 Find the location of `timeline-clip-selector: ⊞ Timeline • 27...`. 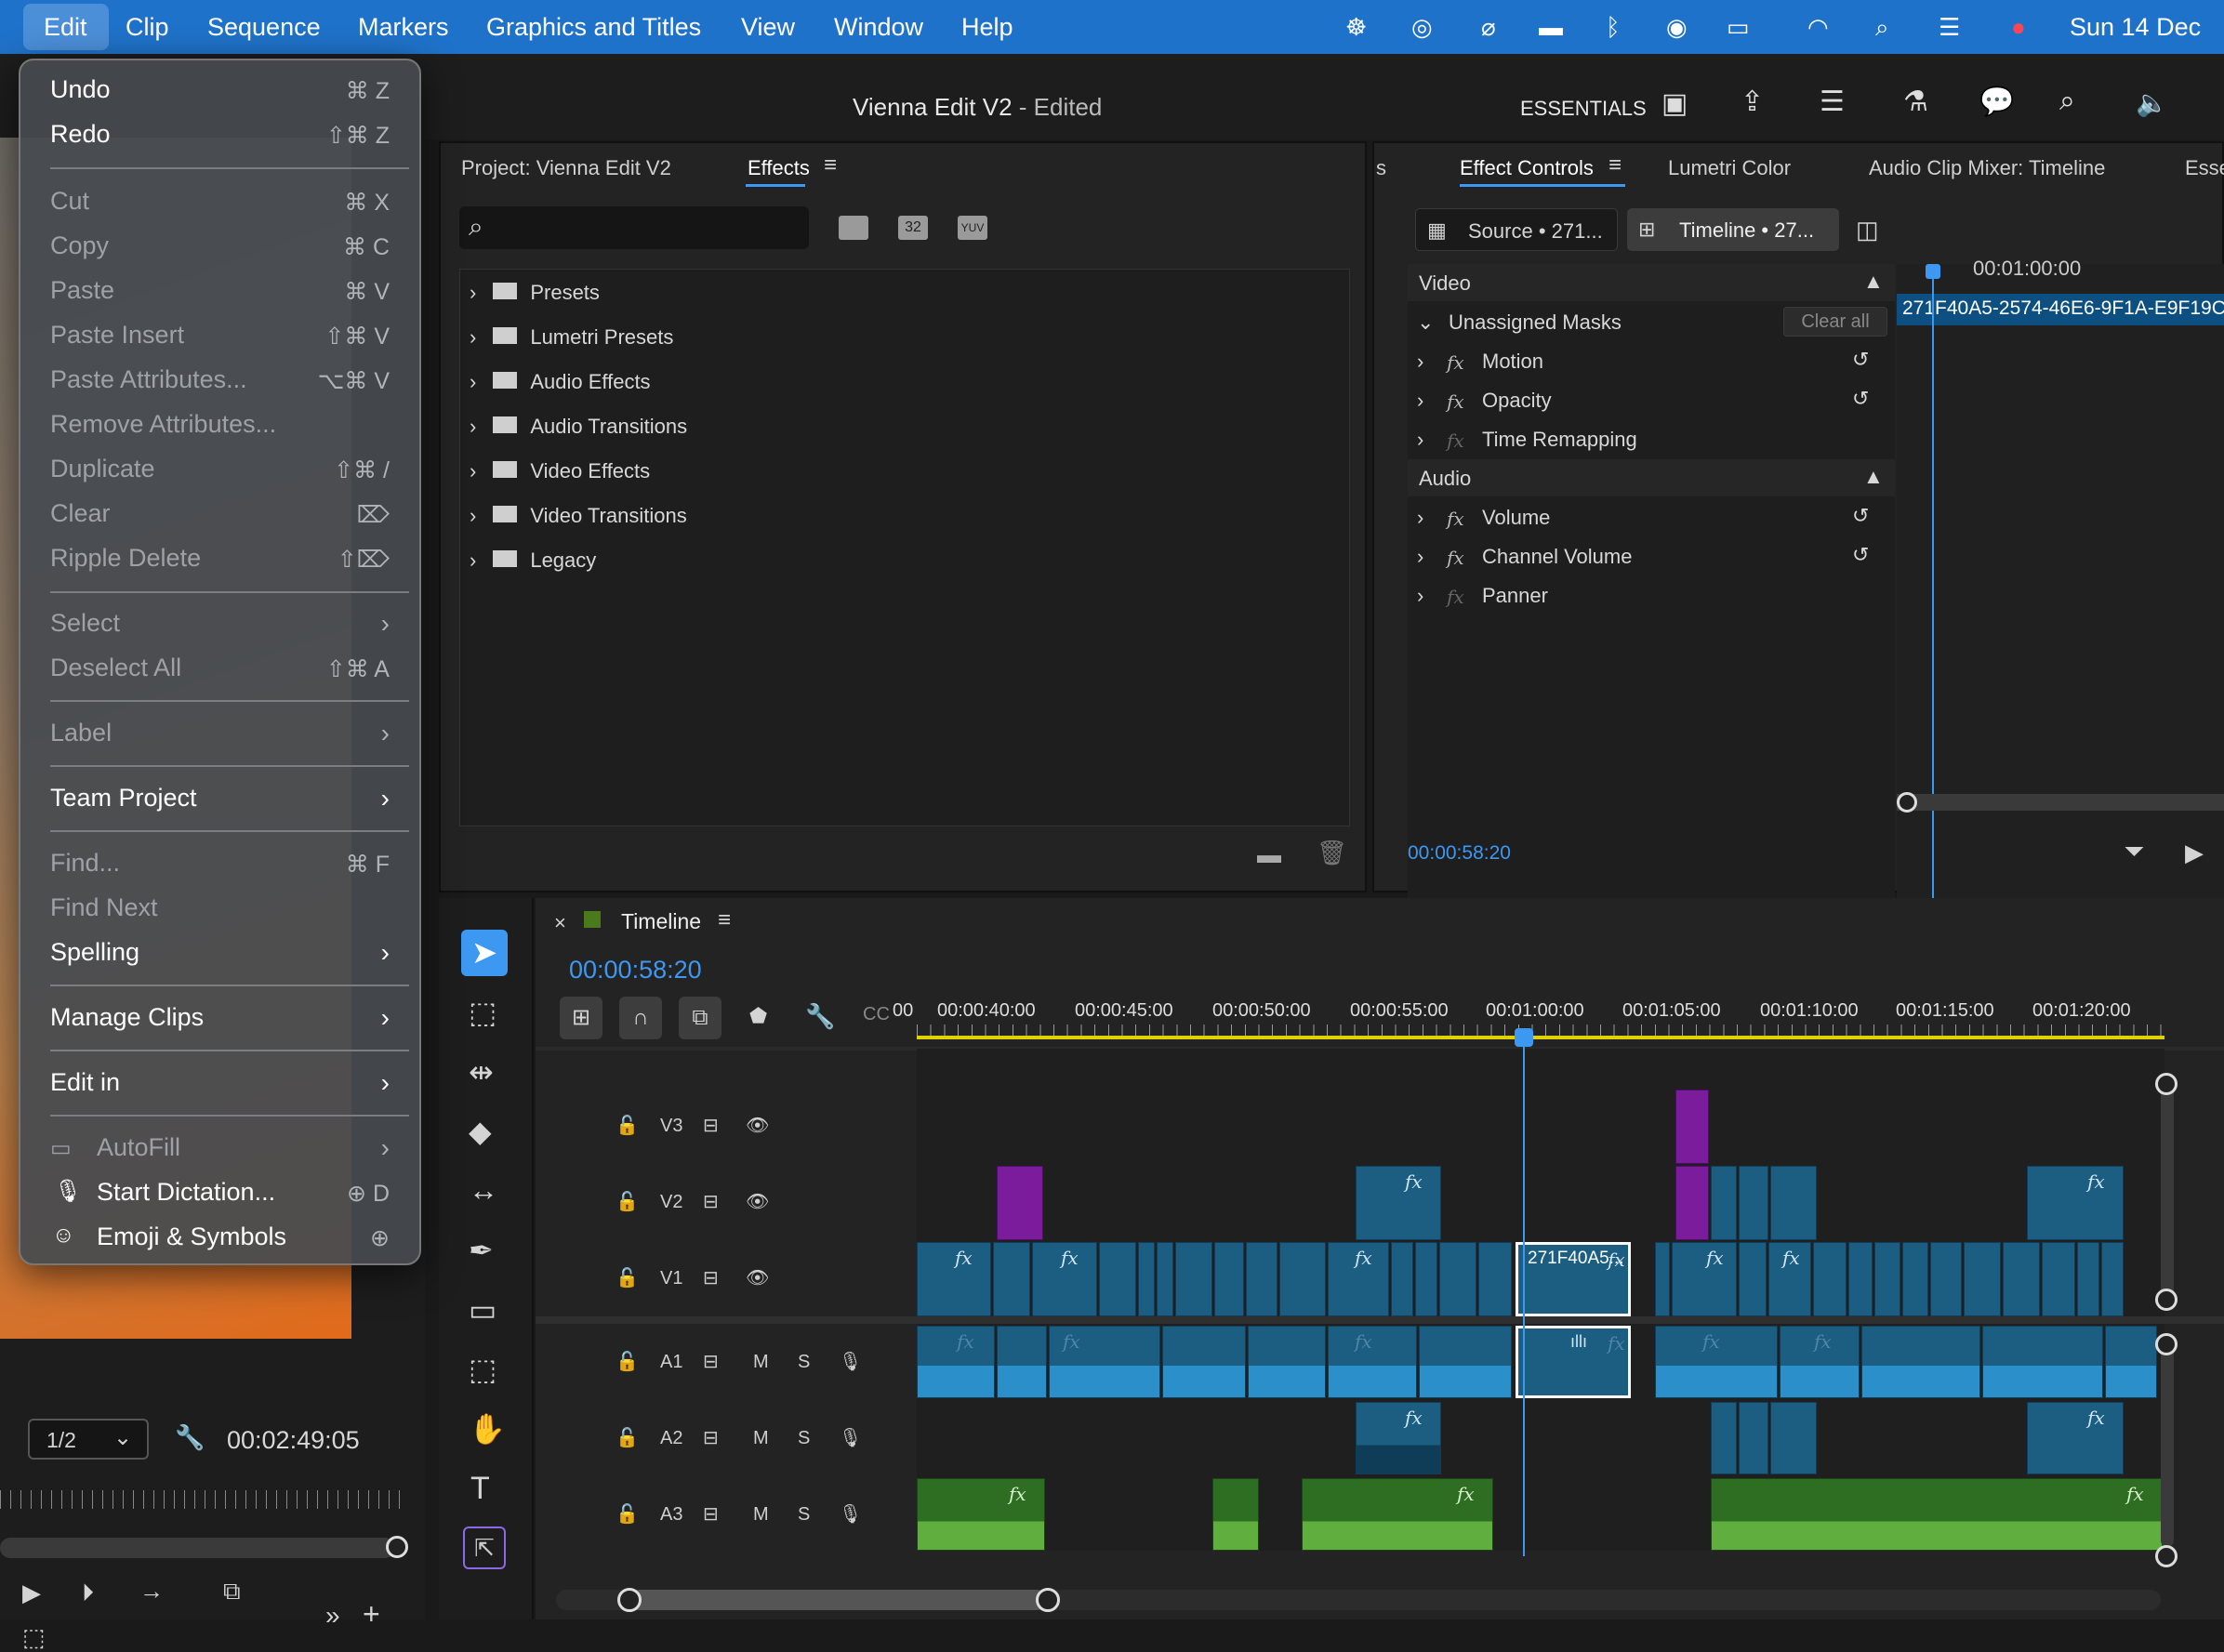

timeline-clip-selector: ⊞ Timeline • 27... is located at coordinates (1733, 229).